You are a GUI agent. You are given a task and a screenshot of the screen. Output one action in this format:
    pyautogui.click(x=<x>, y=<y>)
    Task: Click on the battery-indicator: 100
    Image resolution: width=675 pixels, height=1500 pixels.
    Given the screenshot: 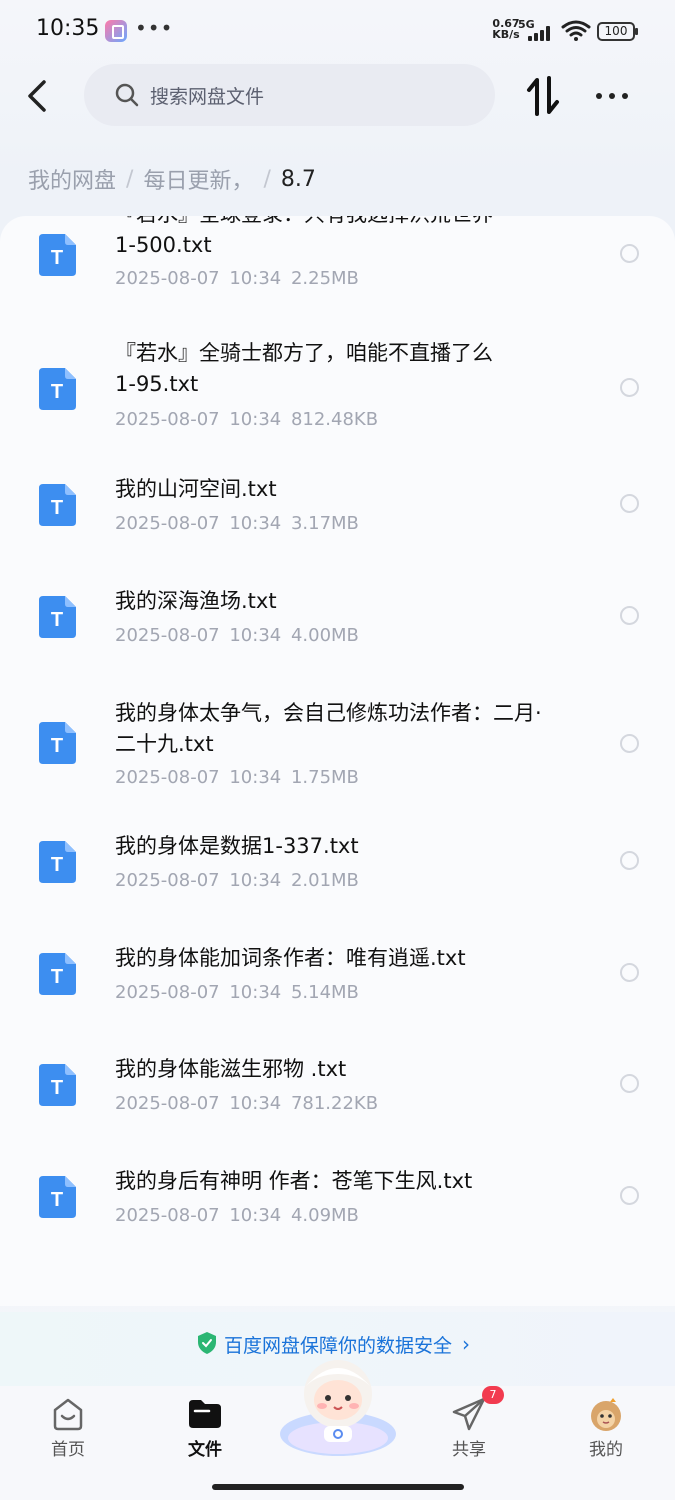 What is the action you would take?
    pyautogui.click(x=617, y=31)
    